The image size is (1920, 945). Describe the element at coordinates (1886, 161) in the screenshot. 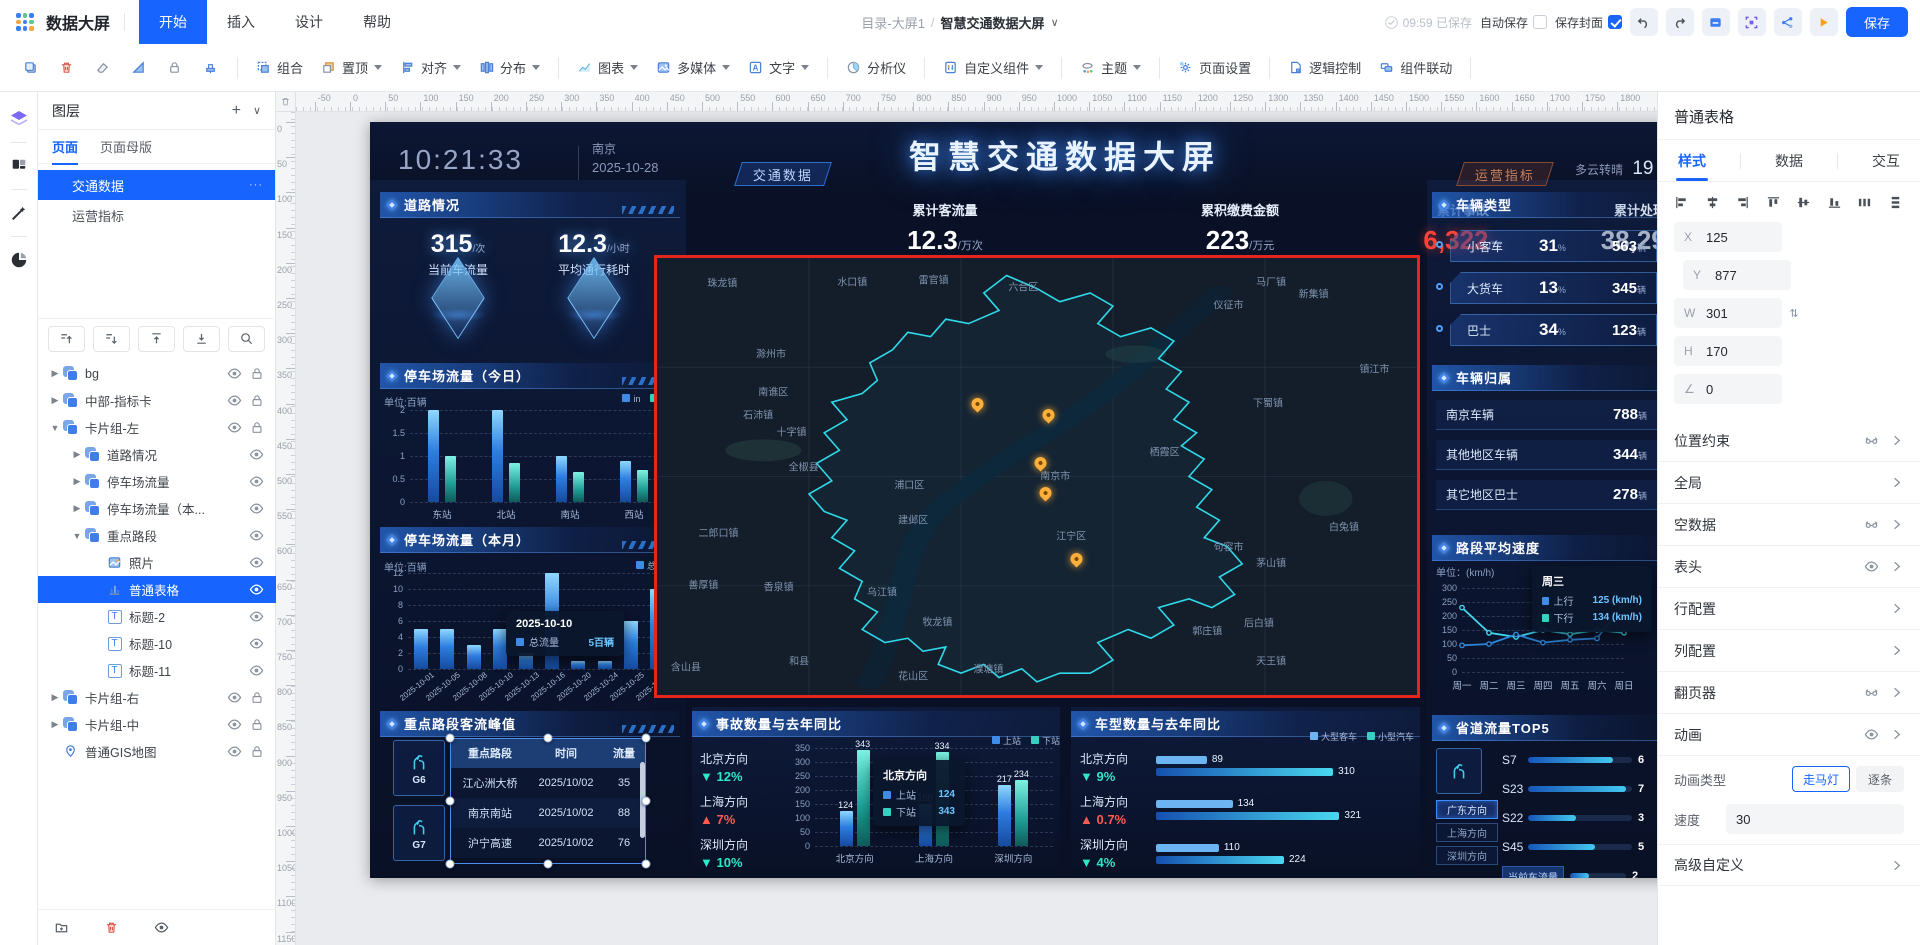

I see `props-tab-交互: 交互` at that location.